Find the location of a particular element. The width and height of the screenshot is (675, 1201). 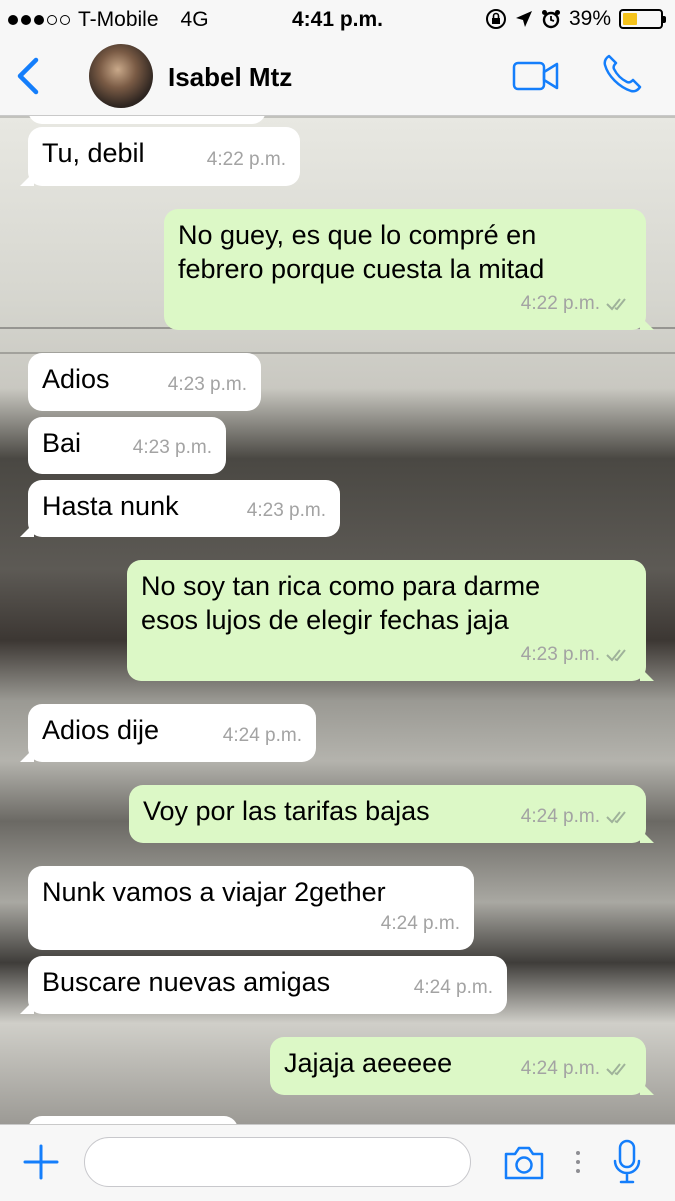

message-text: Jajaja aeeeee is located at coordinates (368, 1063).